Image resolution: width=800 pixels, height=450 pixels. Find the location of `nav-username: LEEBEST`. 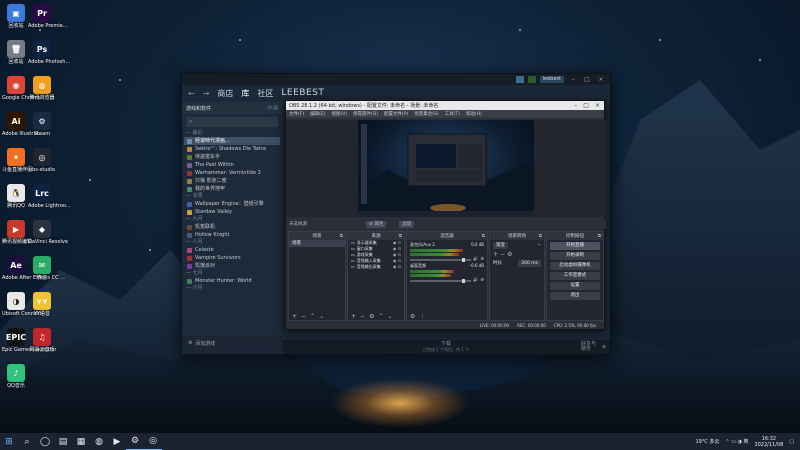

nav-username: LEEBEST is located at coordinates (302, 93).